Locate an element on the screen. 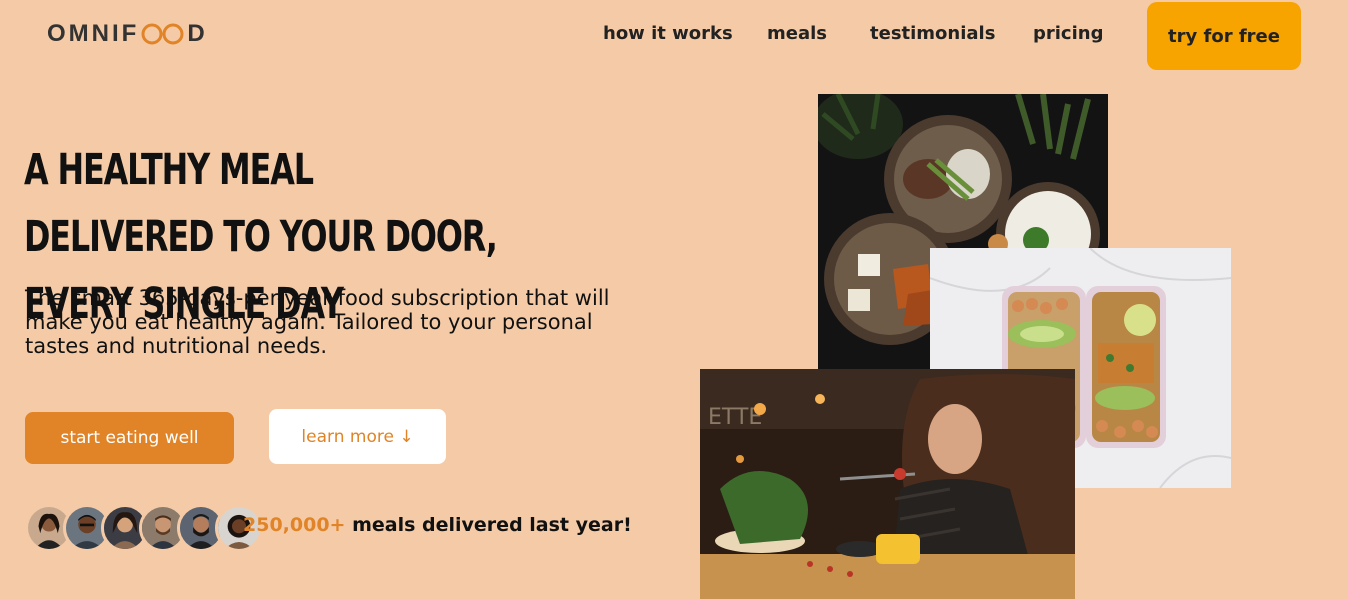  nav-link-how-it-works: how it works is located at coordinates (668, 33).